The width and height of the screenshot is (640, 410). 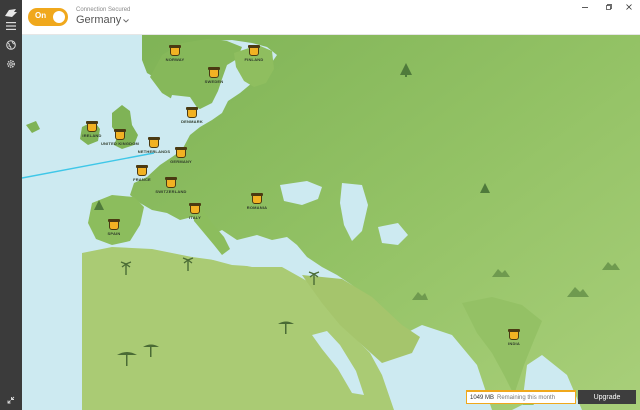 I want to click on server-marker-romania: ROMANIA, so click(x=257, y=201).